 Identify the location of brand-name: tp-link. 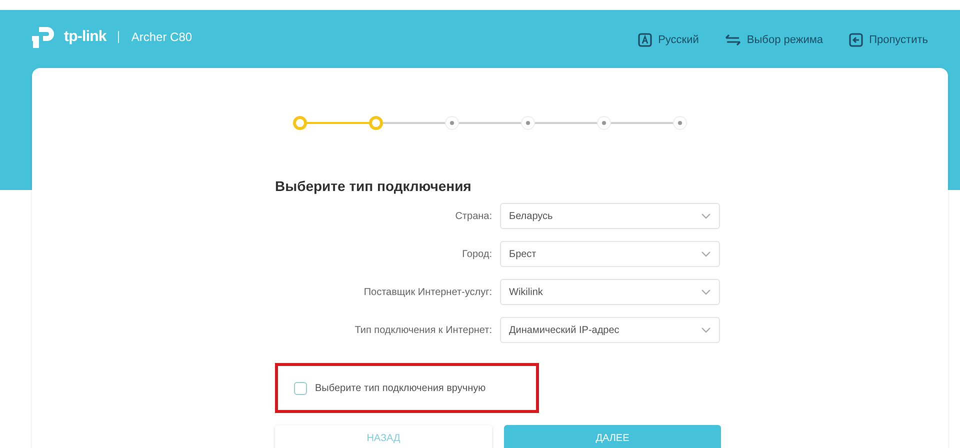
(85, 36).